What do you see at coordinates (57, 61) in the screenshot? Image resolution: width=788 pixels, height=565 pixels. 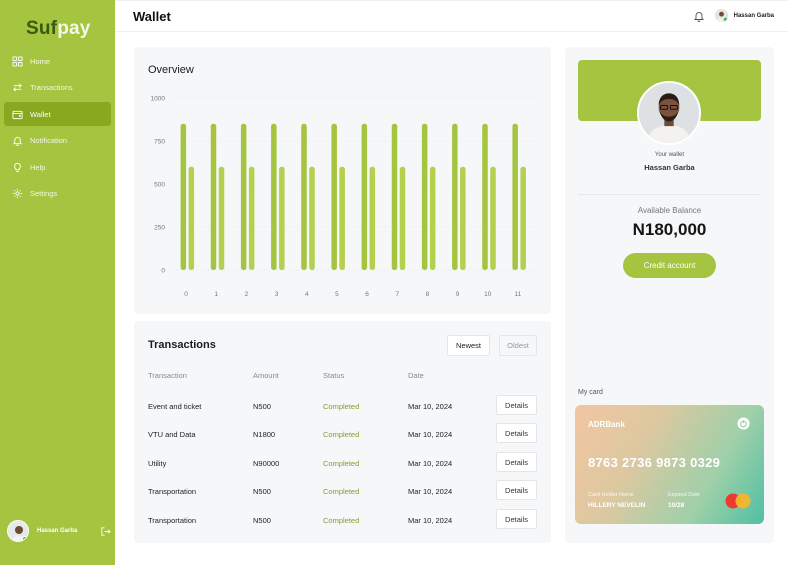 I see `sidebar-item-home: Home` at bounding box center [57, 61].